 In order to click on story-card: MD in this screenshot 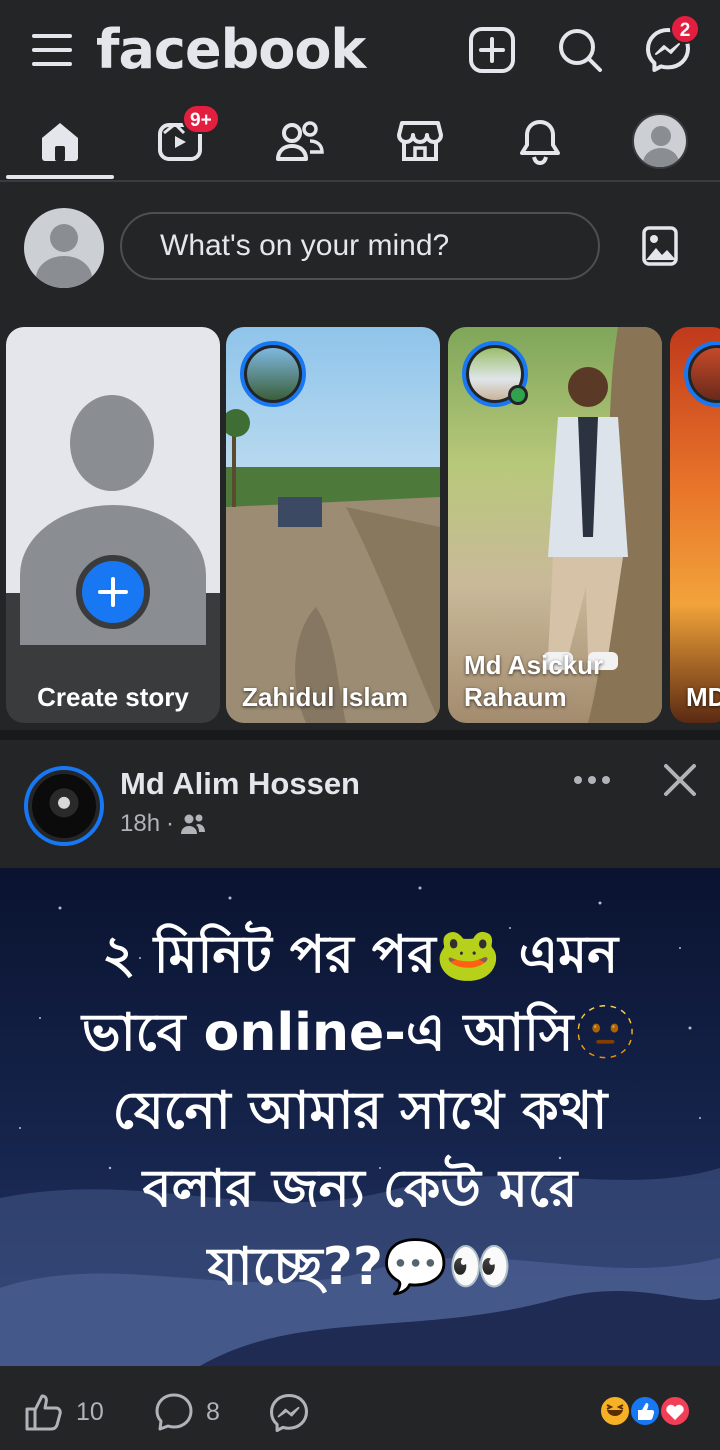, I will do `click(695, 525)`.